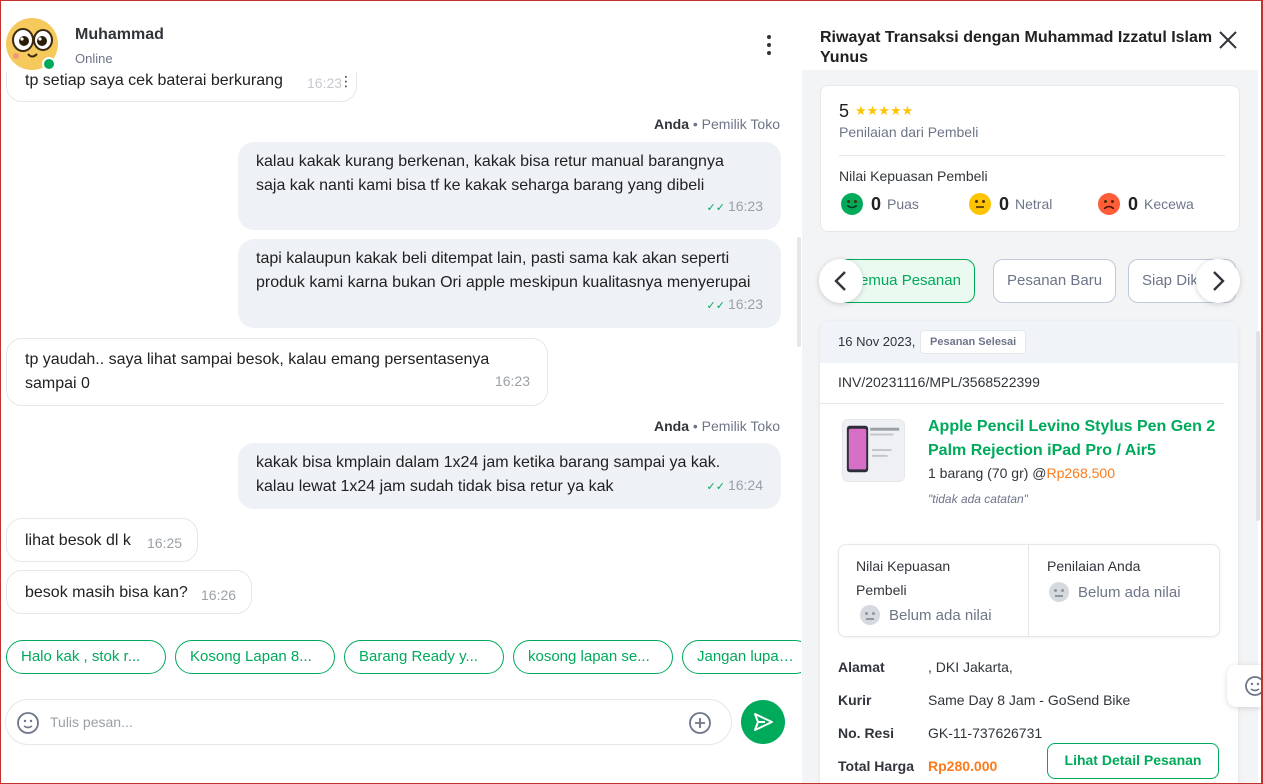  Describe the element at coordinates (799, 292) in the screenshot. I see `chat-scrollbar` at that location.